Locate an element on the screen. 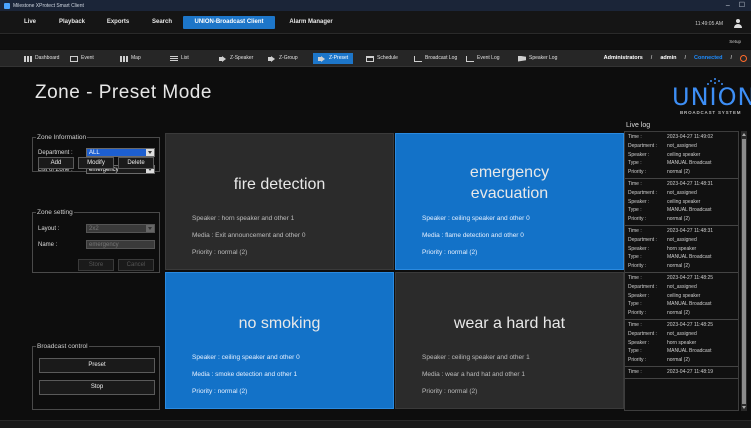 The image size is (751, 428). zone-title: wear a hard hat is located at coordinates (509, 323).